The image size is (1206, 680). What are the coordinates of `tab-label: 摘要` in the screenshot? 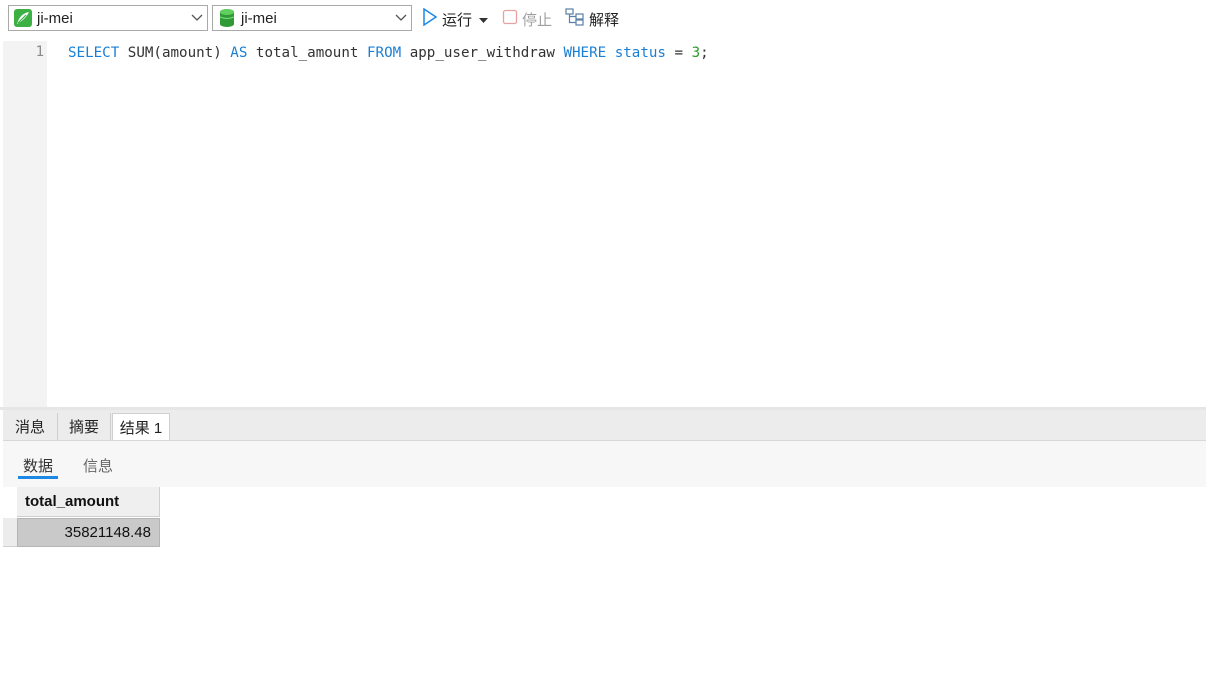 It's located at (83, 427).